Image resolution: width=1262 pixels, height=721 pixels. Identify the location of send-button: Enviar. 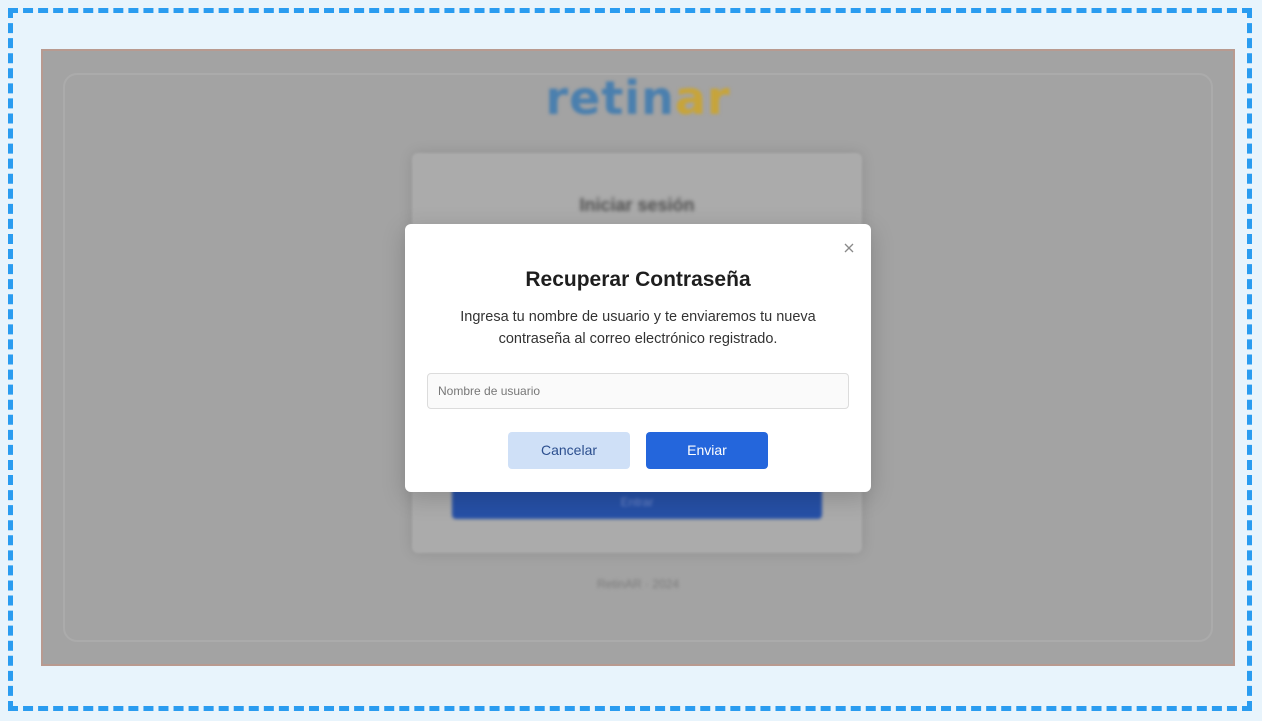
(707, 450).